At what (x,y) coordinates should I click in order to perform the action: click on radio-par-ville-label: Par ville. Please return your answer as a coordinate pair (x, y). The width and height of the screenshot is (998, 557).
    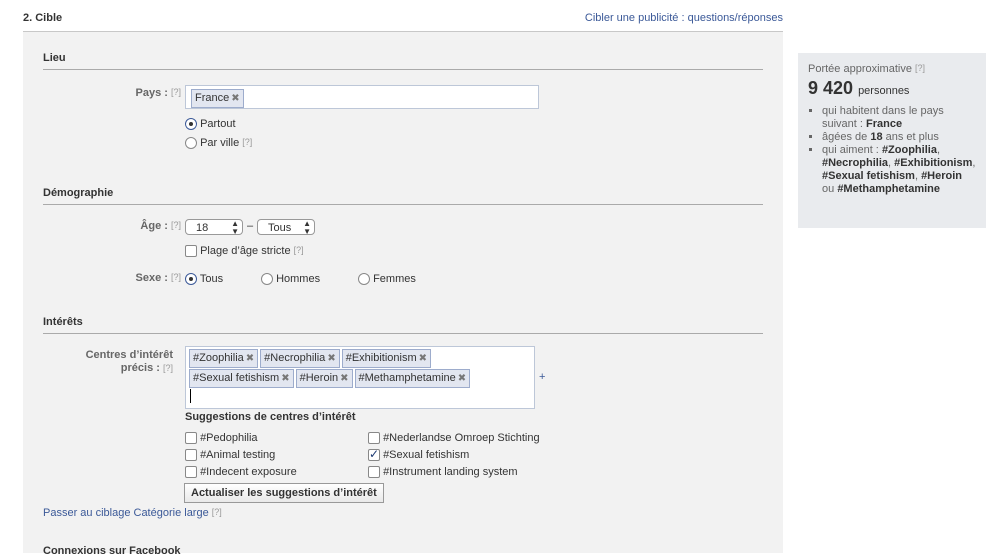
    Looking at the image, I should click on (220, 143).